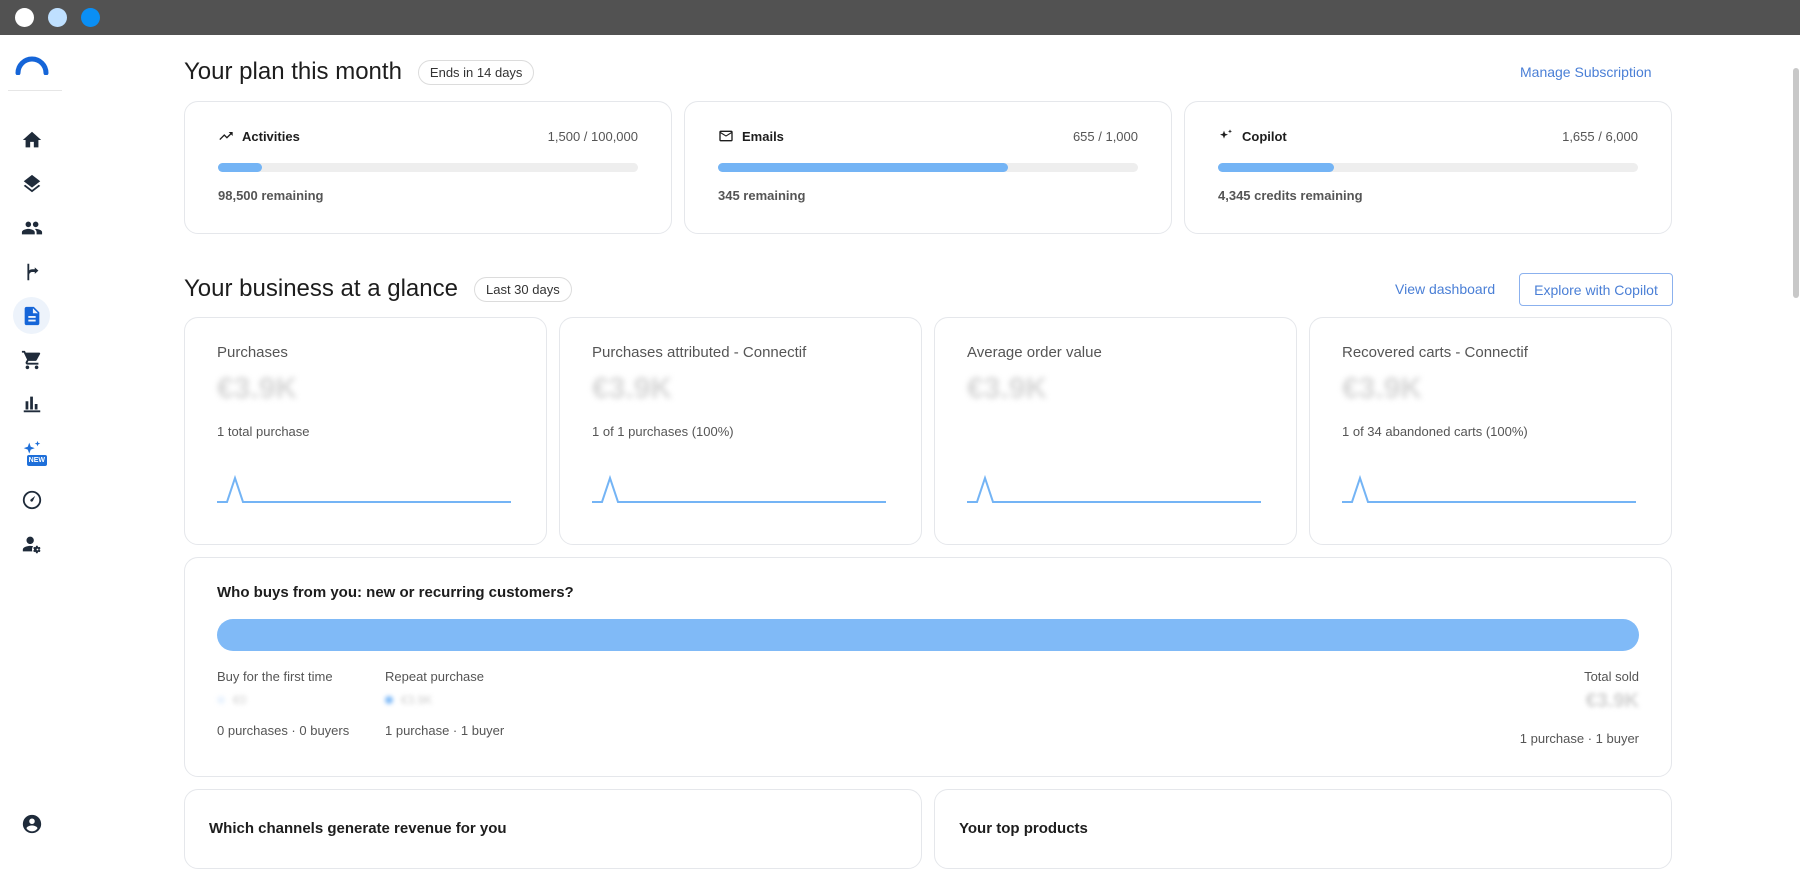  Describe the element at coordinates (1596, 289) in the screenshot. I see `explore-copilot-button: Explore with Copilot` at that location.